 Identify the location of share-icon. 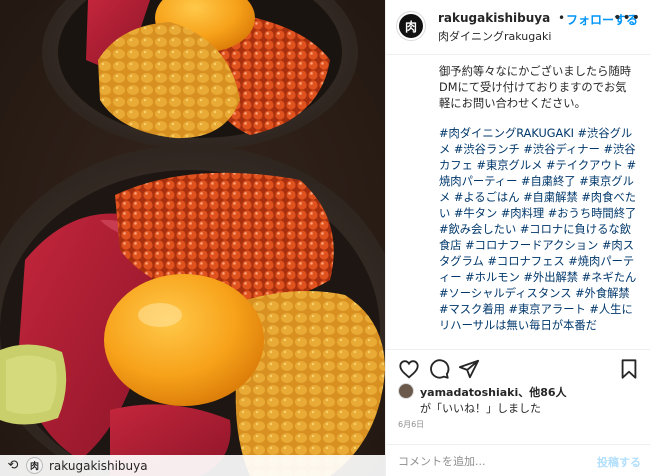
(469, 369).